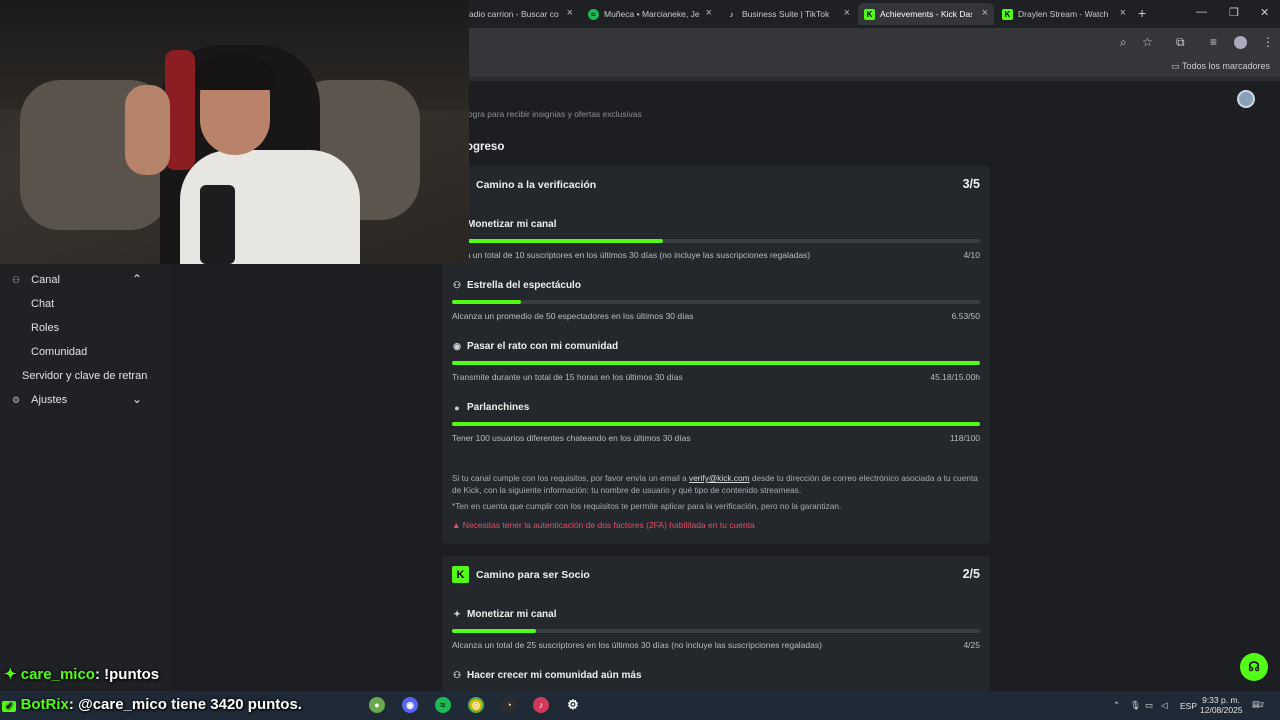 Image resolution: width=1280 pixels, height=720 pixels. I want to click on tab-label: Achievements - Kick Dash, so click(926, 14).